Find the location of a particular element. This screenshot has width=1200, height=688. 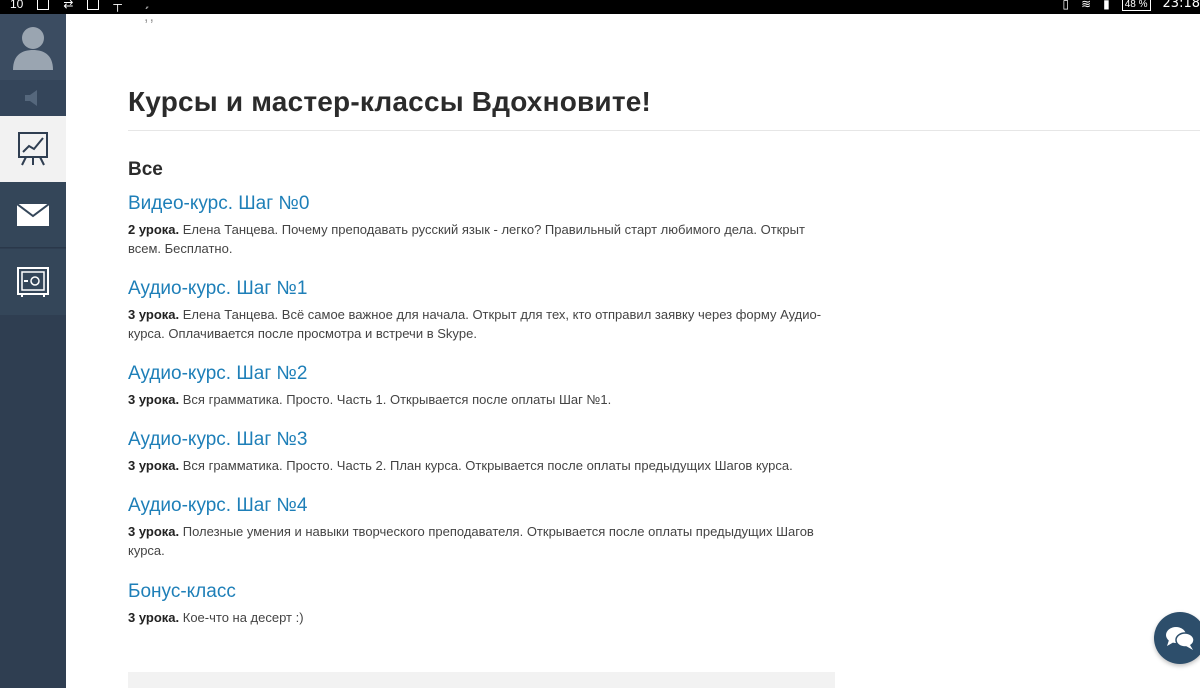

page-title: Курсы и мастер-классы Вдохновите! is located at coordinates (390, 101).